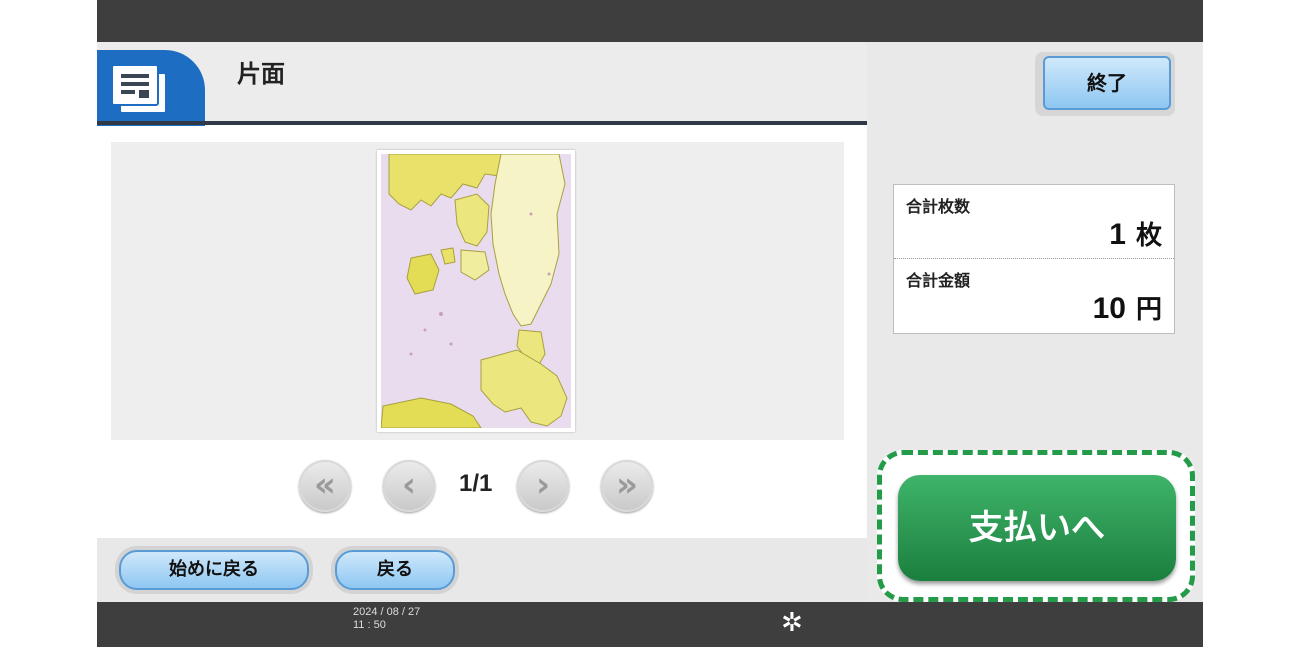  What do you see at coordinates (261, 74) in the screenshot?
I see `page-title: 片面` at bounding box center [261, 74].